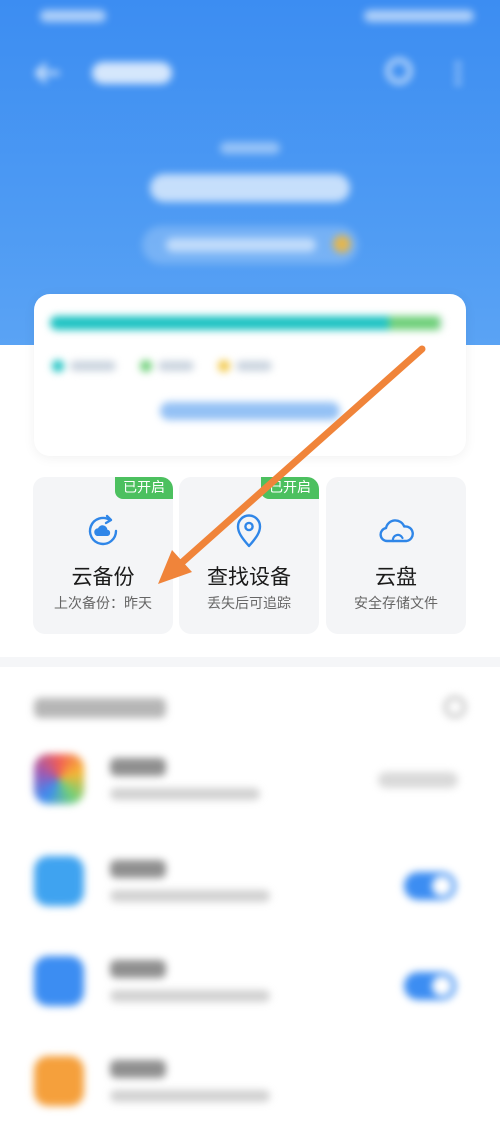 This screenshot has height=1126, width=500. Describe the element at coordinates (103, 577) in the screenshot. I see `feature-title: 云备份` at that location.